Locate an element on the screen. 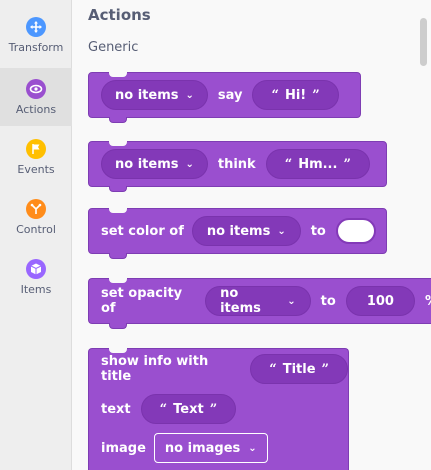  category-label: Events is located at coordinates (36, 169).